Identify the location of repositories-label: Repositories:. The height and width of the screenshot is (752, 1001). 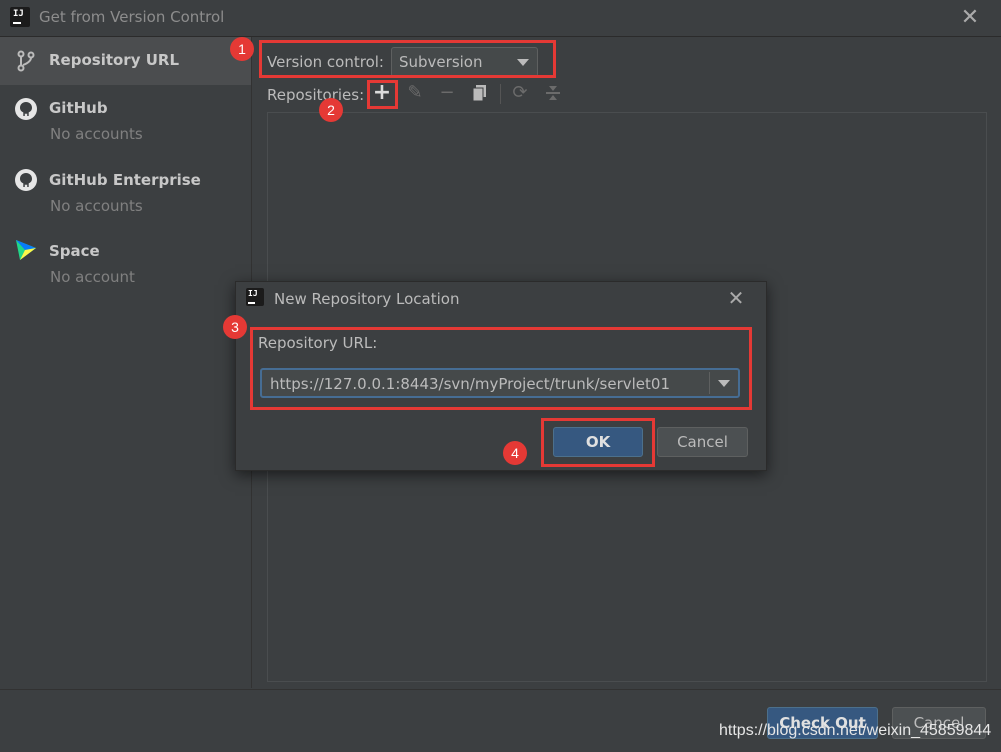
(316, 95).